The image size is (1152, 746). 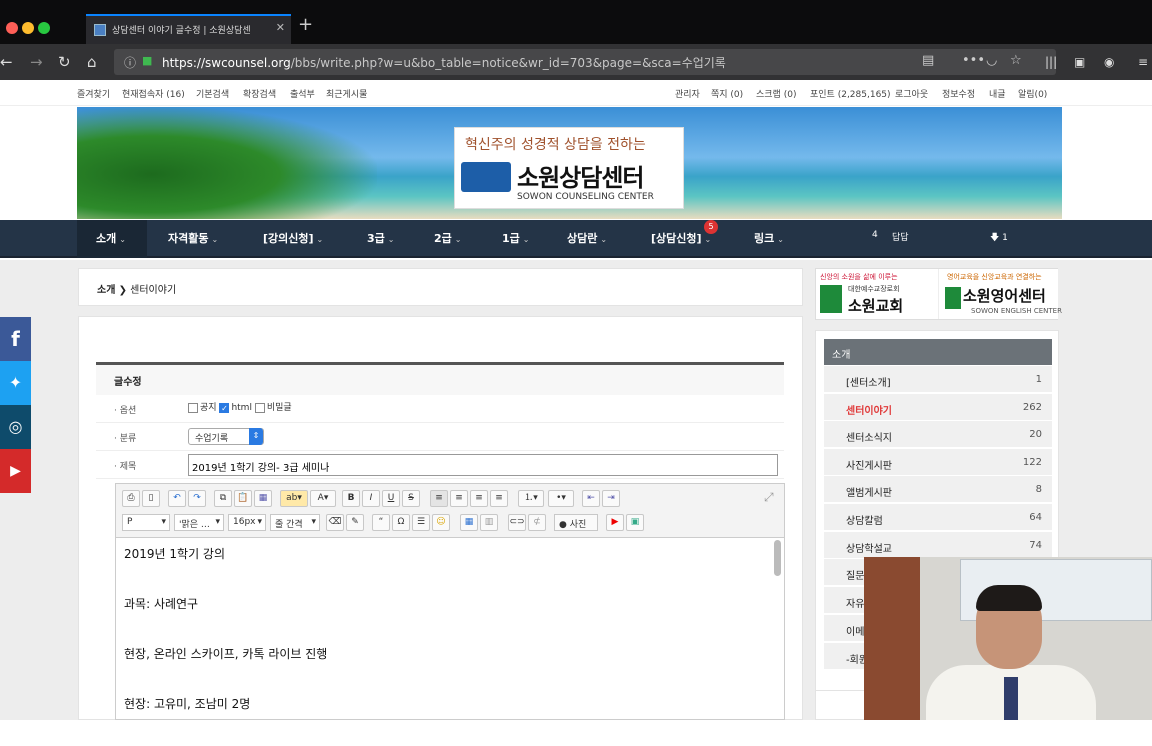 I want to click on link-icon: ⊂⊃, so click(x=517, y=522).